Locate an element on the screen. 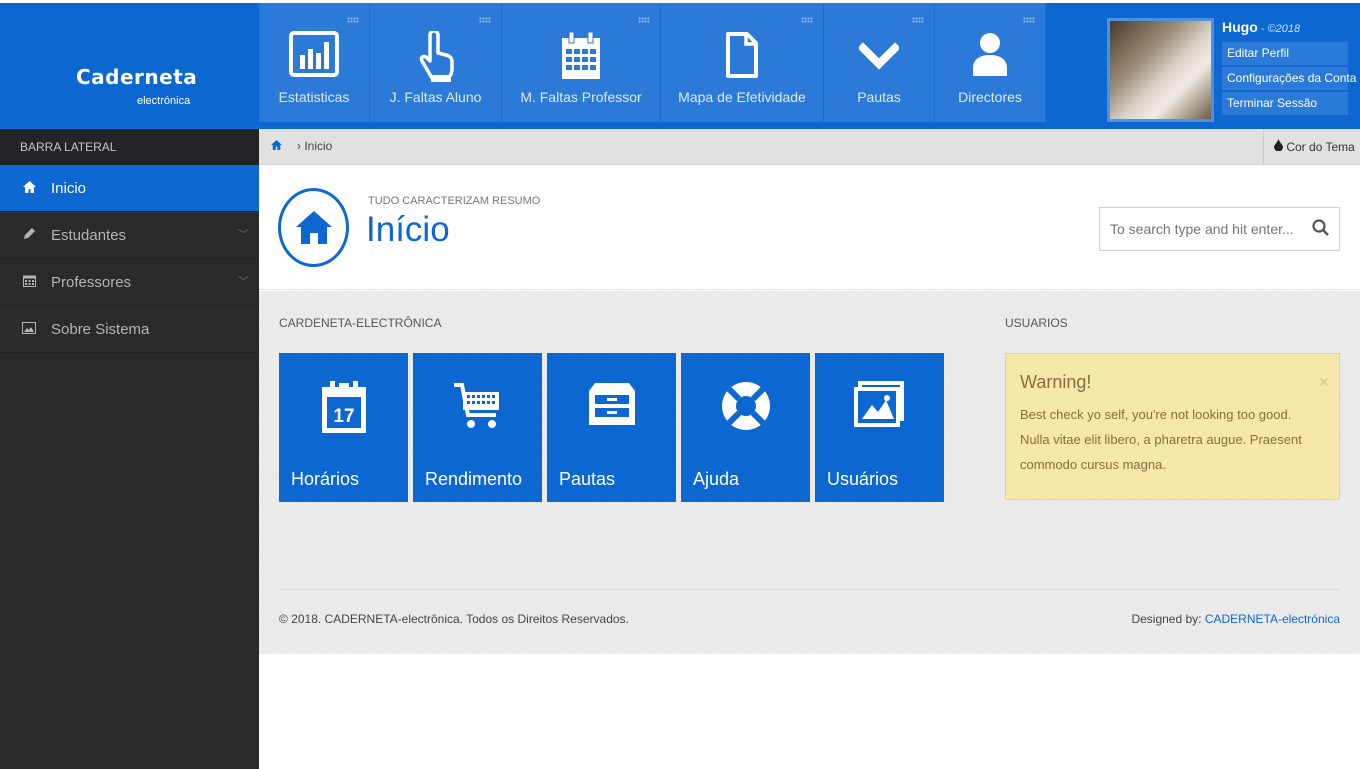  sidebar-item-professores: Professores ﹀ is located at coordinates (129, 282).